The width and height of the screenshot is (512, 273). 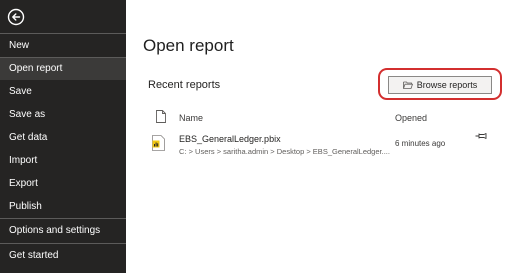 What do you see at coordinates (63, 184) in the screenshot?
I see `sidebar-item-export: Export` at bounding box center [63, 184].